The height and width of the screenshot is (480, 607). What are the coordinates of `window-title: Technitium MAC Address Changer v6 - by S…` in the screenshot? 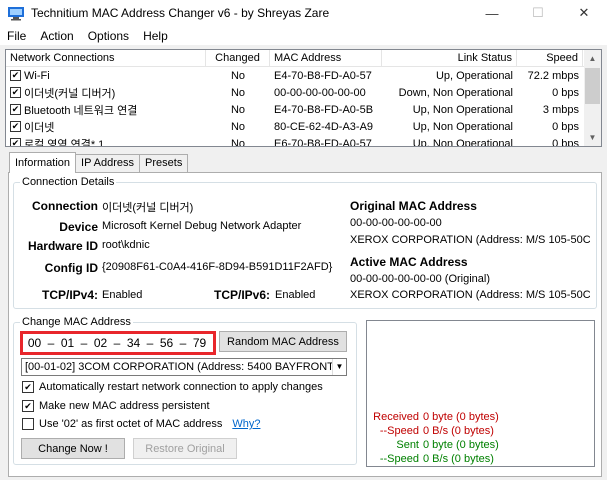 It's located at (180, 13).